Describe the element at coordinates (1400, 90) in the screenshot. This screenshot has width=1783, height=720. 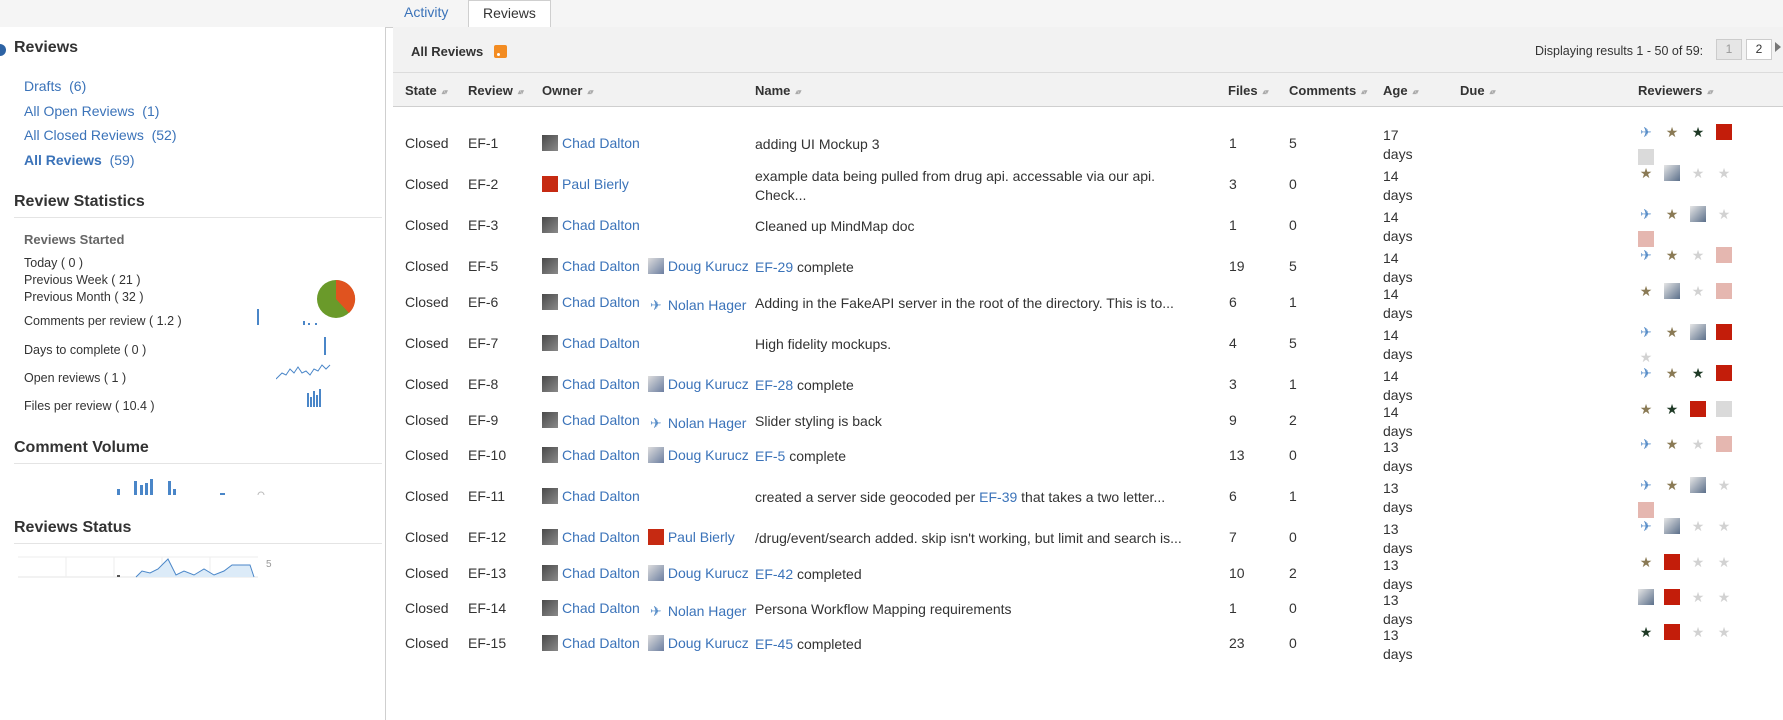
I see `column-header-age: Age` at that location.